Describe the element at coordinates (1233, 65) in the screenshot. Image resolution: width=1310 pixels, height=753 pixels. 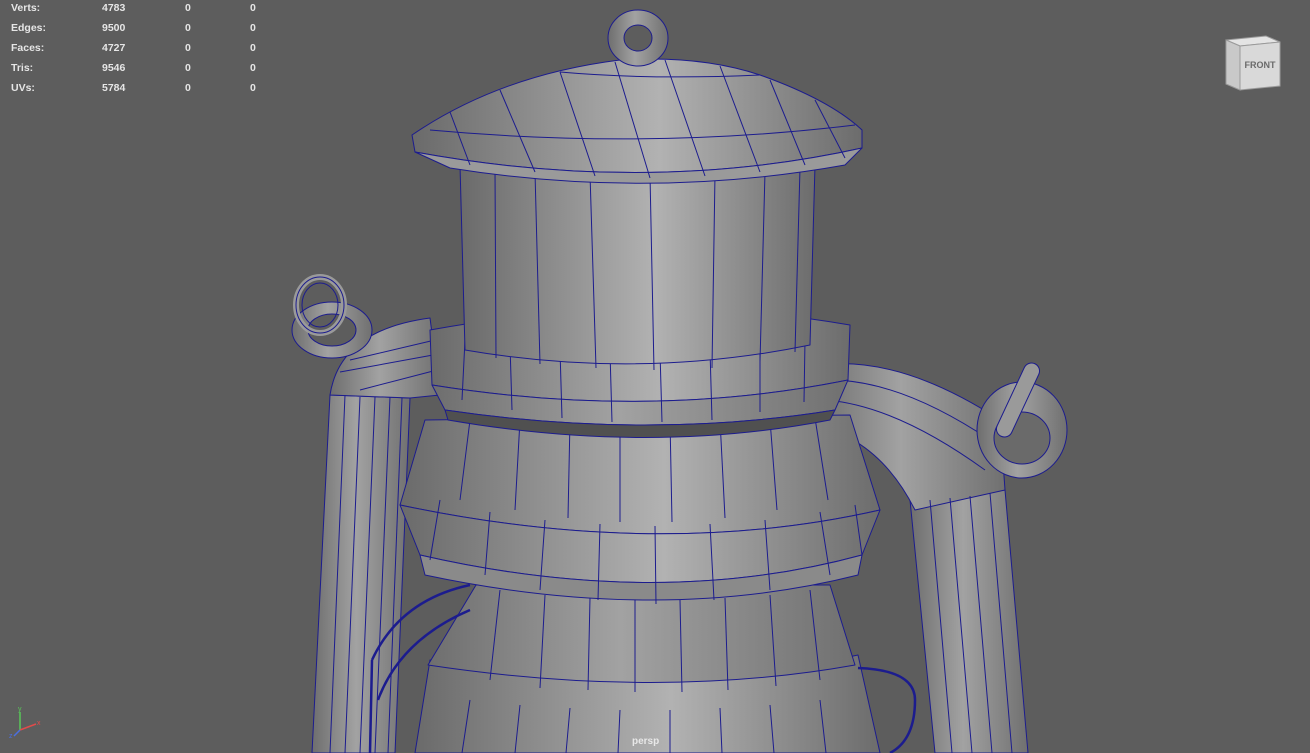
I see `view-cube-left-face` at that location.